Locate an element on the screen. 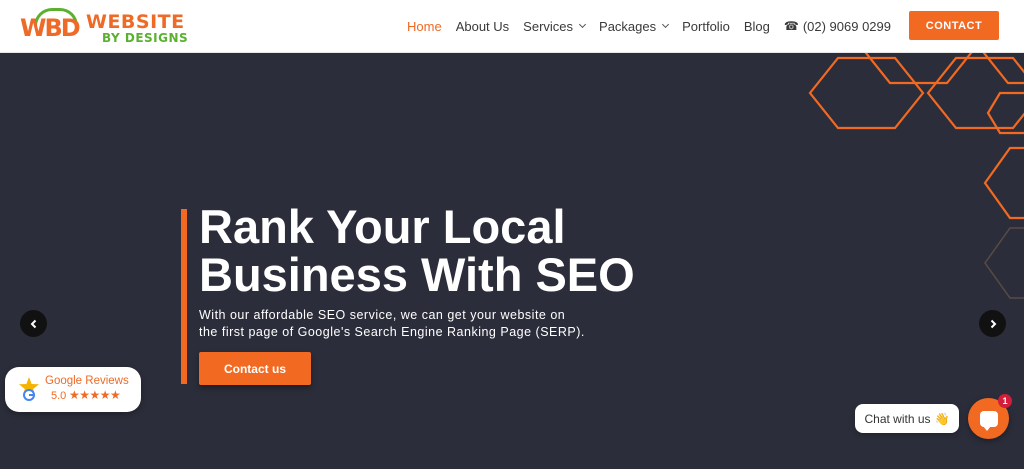 Image resolution: width=1024 pixels, height=469 pixels. contact-button: CONTACT is located at coordinates (954, 25).